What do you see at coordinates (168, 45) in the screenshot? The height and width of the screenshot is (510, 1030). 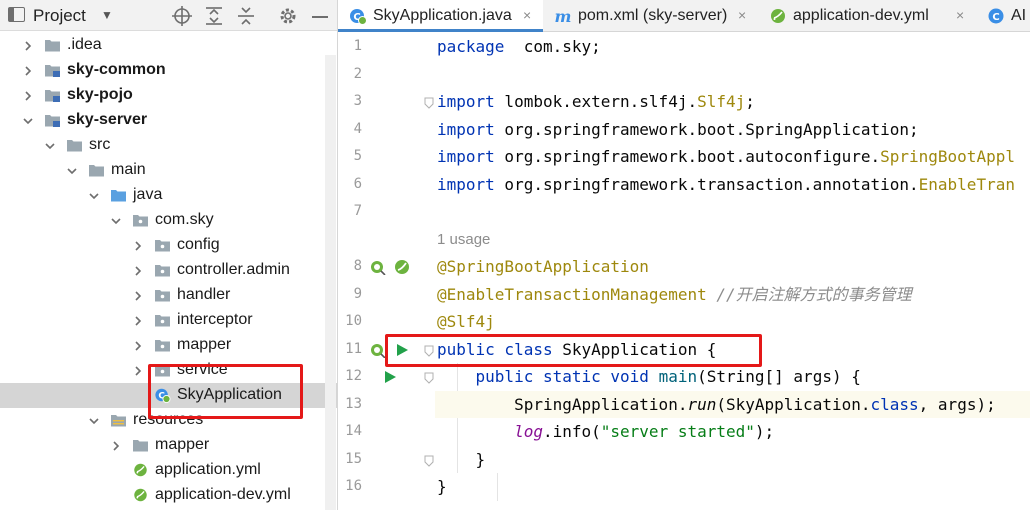 I see `tree-row: .idea` at bounding box center [168, 45].